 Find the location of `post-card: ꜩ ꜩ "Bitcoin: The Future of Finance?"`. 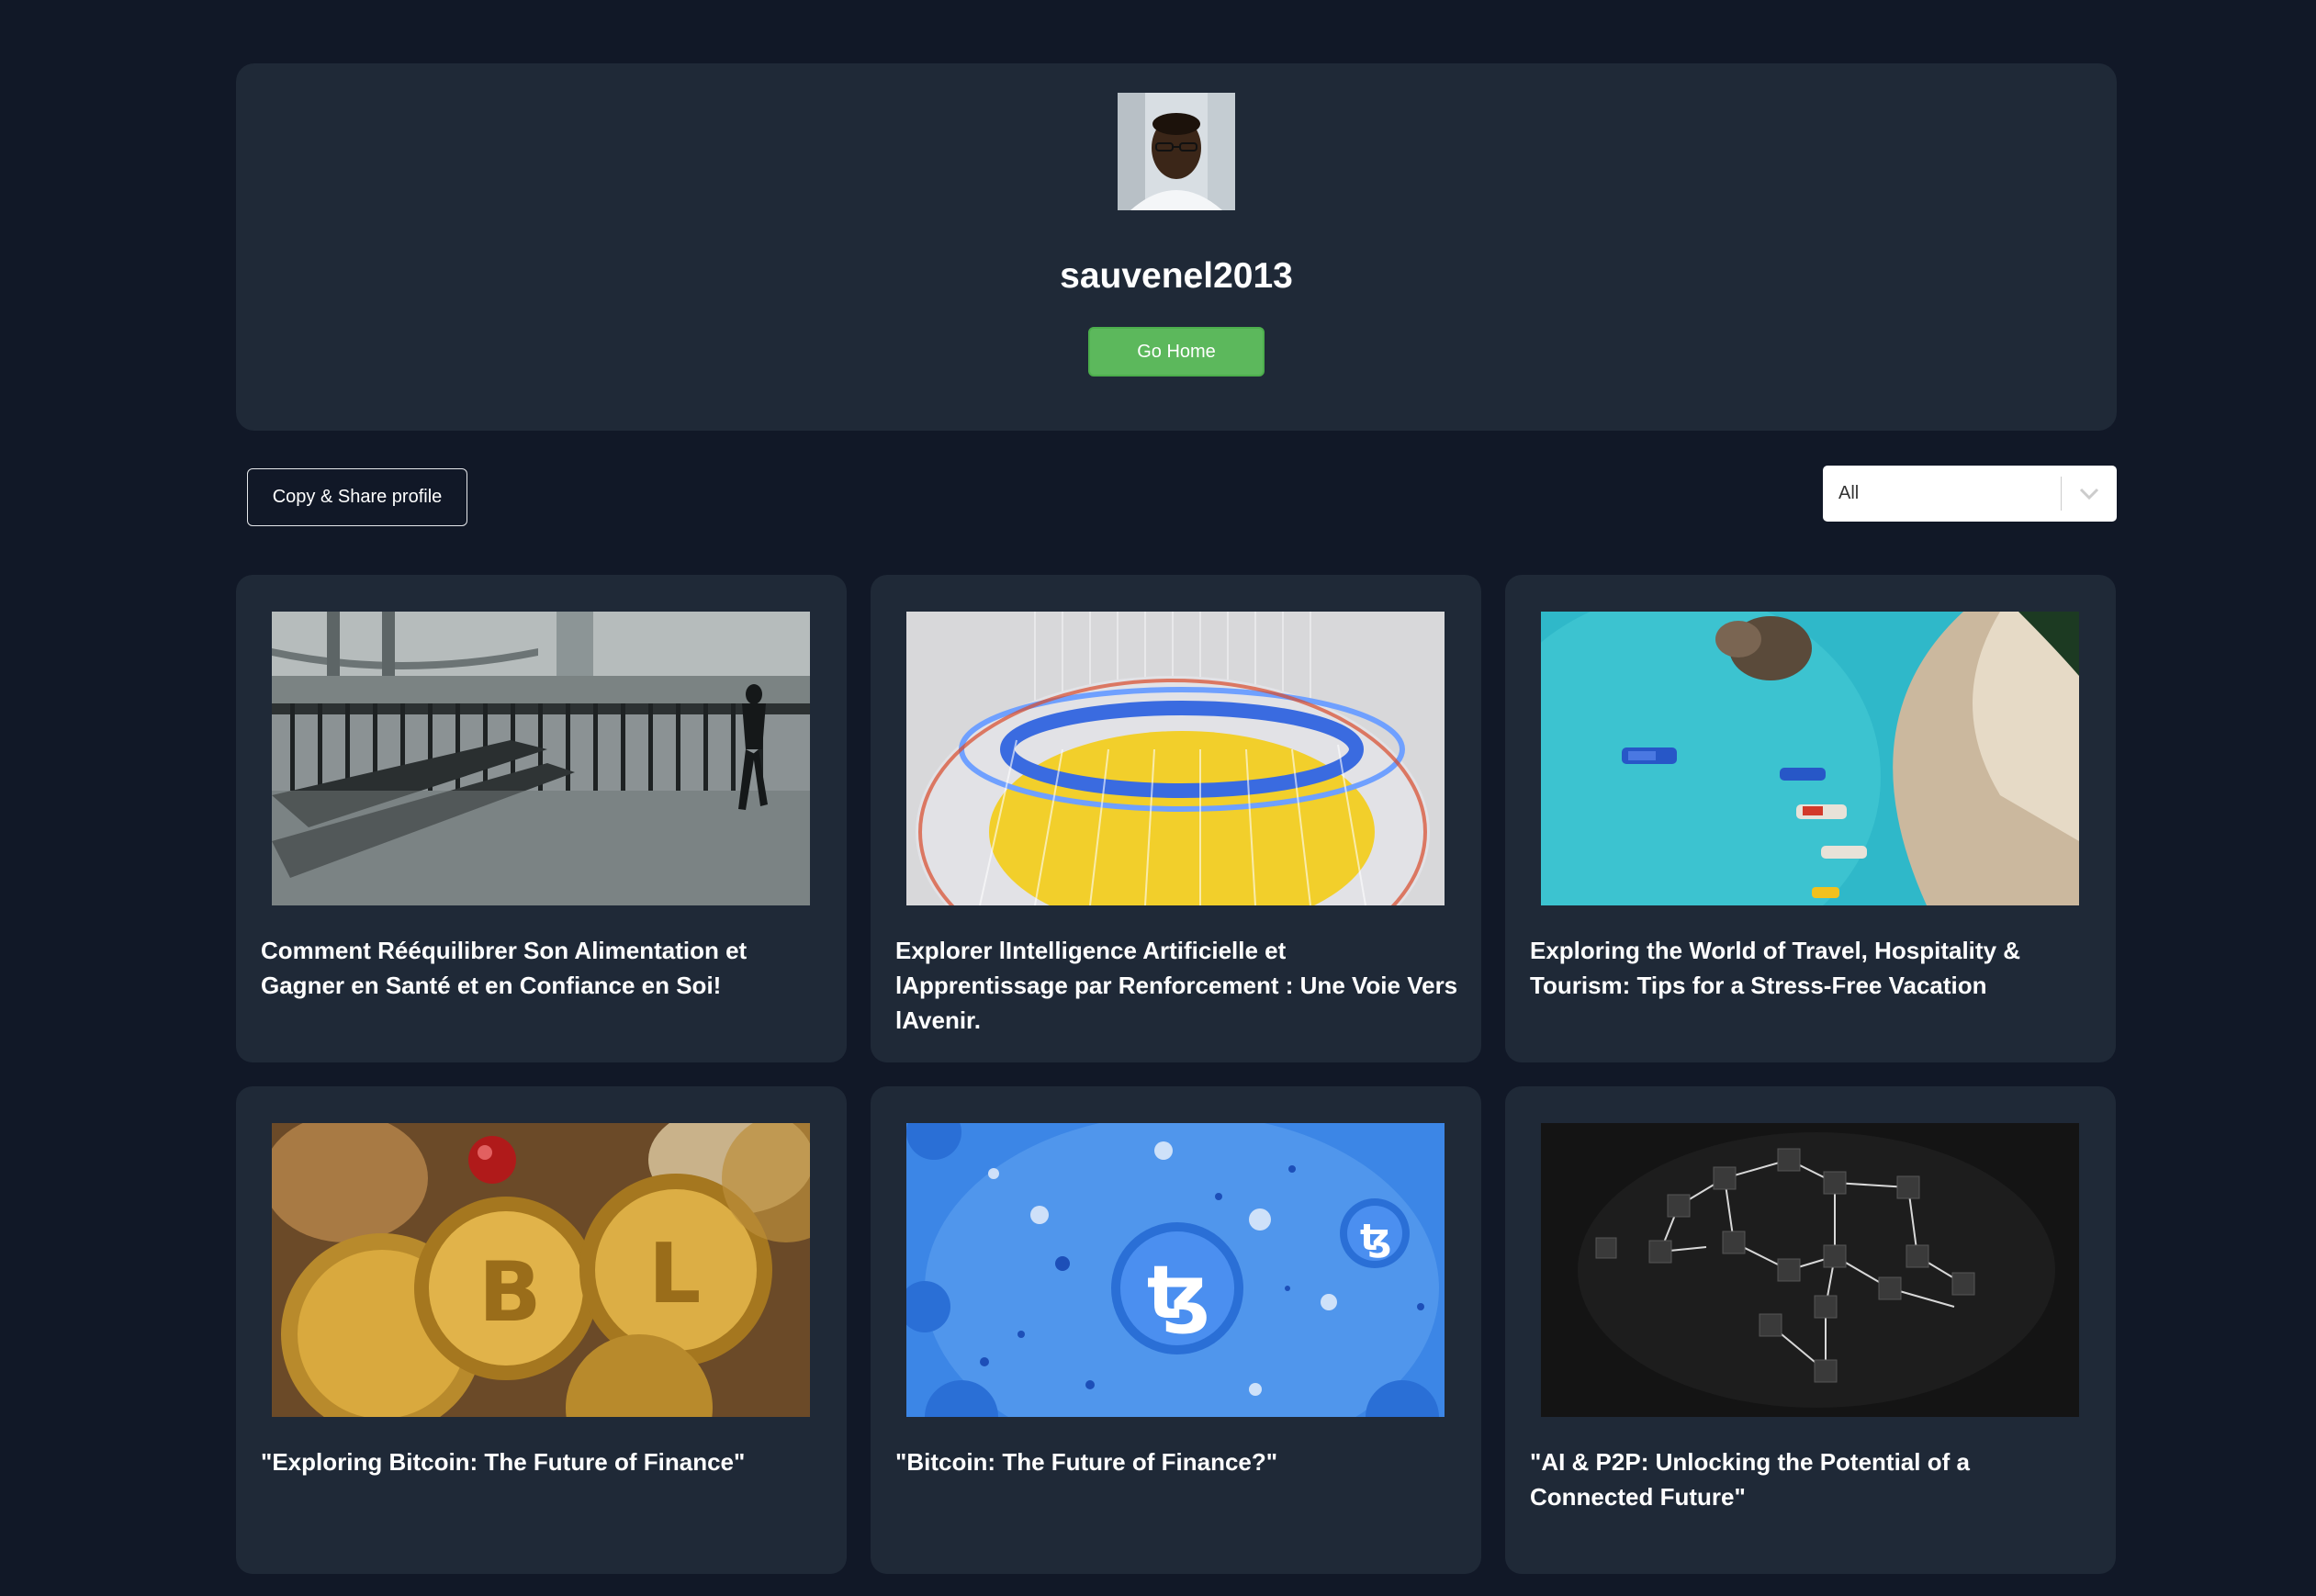

post-card: ꜩ ꜩ "Bitcoin: The Future of Finance?" is located at coordinates (1176, 1330).